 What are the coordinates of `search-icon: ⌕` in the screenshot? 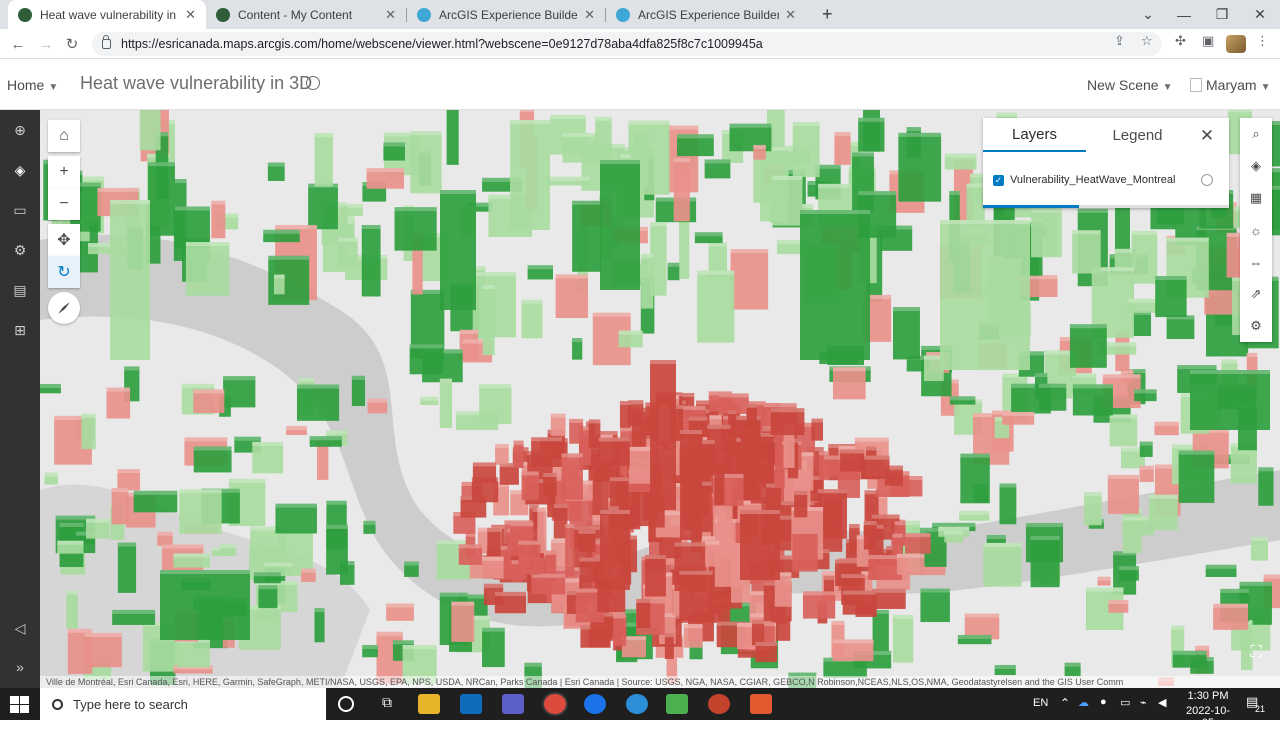 It's located at (1256, 134).